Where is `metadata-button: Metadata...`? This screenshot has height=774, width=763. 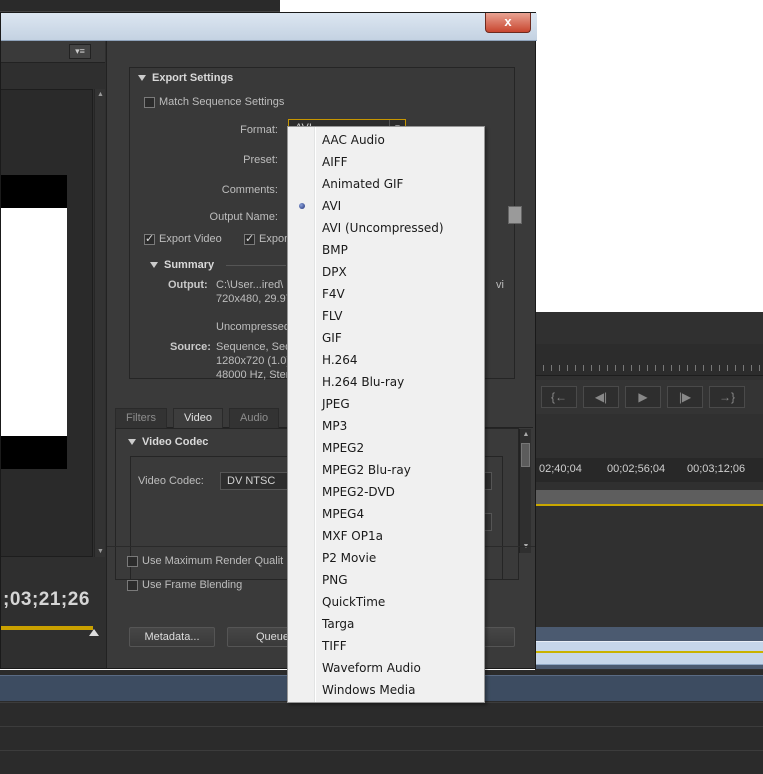 metadata-button: Metadata... is located at coordinates (172, 637).